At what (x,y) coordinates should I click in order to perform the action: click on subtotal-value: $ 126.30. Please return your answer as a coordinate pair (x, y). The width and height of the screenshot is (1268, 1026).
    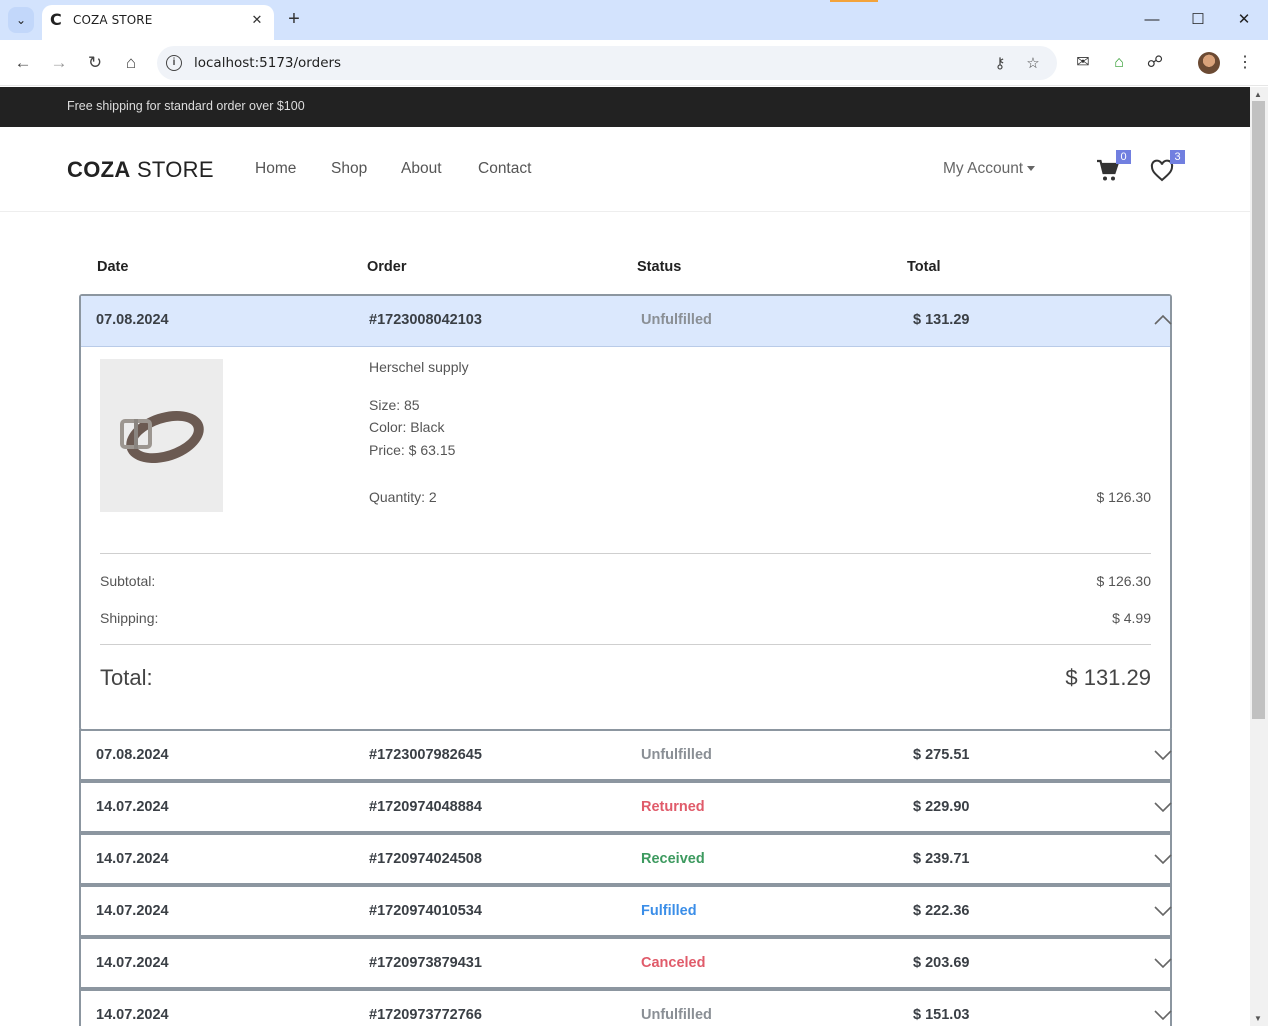
    Looking at the image, I should click on (1124, 581).